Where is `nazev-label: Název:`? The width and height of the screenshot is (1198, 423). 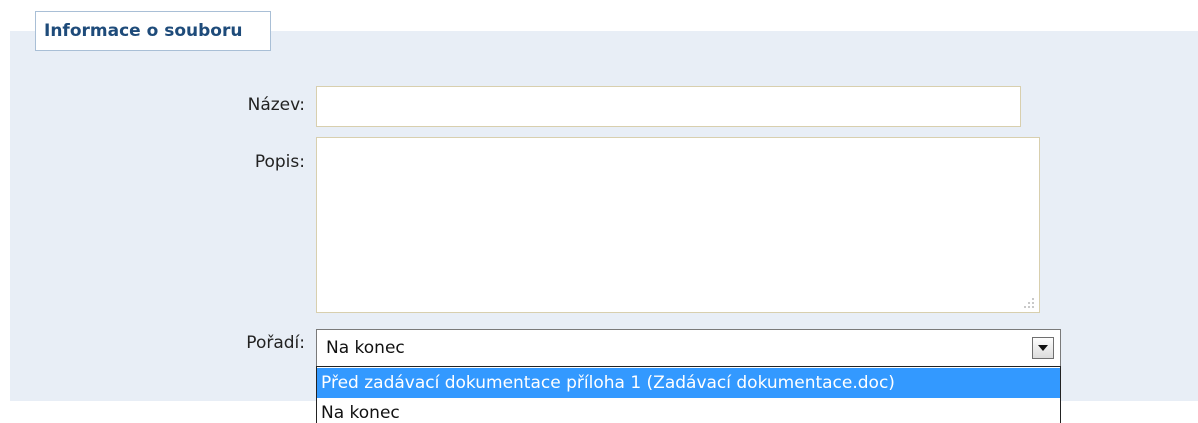 nazev-label: Název: is located at coordinates (276, 105).